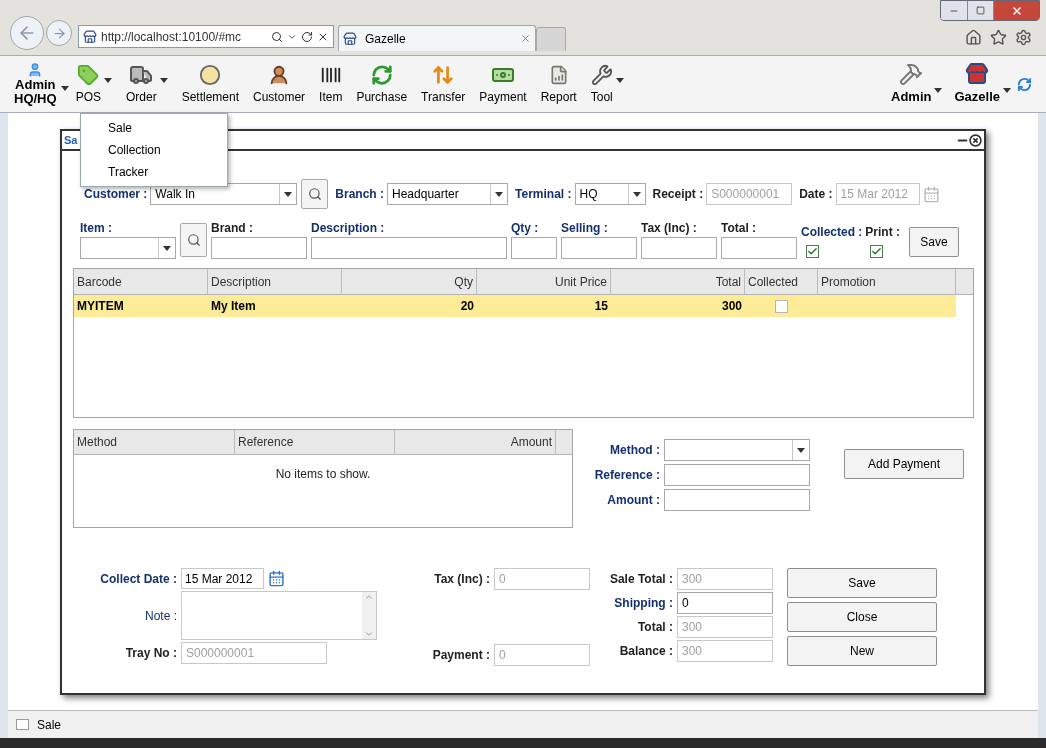  Describe the element at coordinates (331, 84) in the screenshot. I see `toolbar-button: Item` at that location.